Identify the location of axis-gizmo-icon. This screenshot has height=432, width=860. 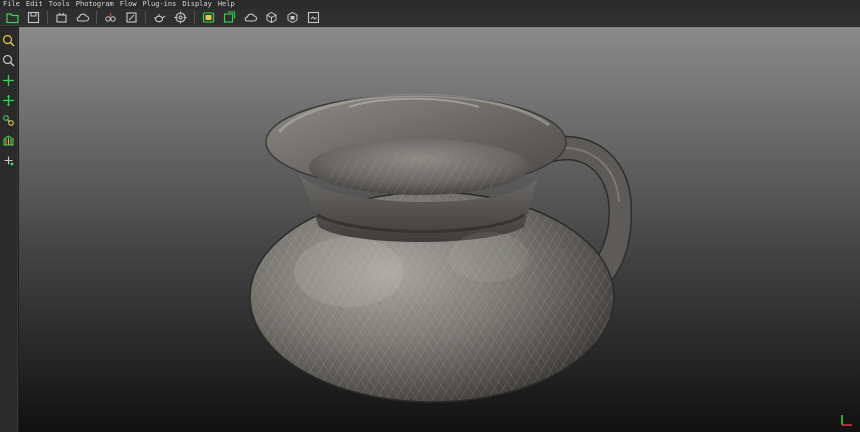
(846, 420).